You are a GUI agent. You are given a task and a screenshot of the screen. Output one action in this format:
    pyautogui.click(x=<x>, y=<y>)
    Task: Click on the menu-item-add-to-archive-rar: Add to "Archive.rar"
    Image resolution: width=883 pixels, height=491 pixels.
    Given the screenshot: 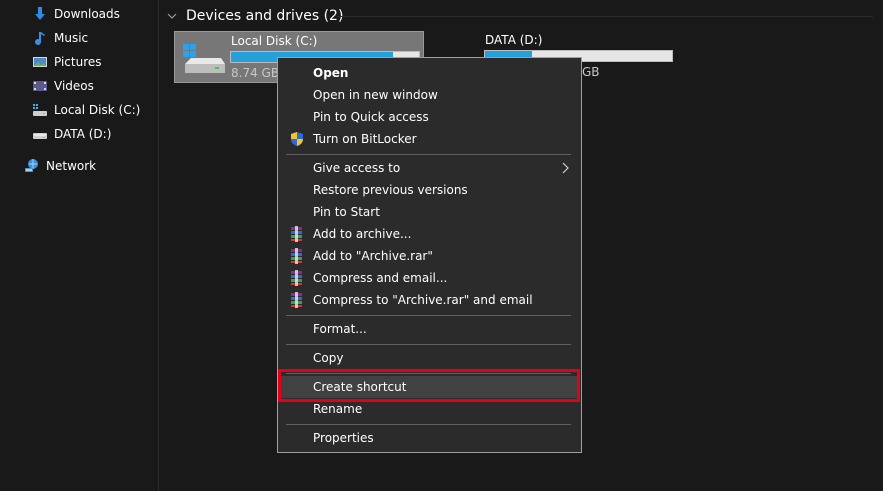 What is the action you would take?
    pyautogui.click(x=429, y=256)
    